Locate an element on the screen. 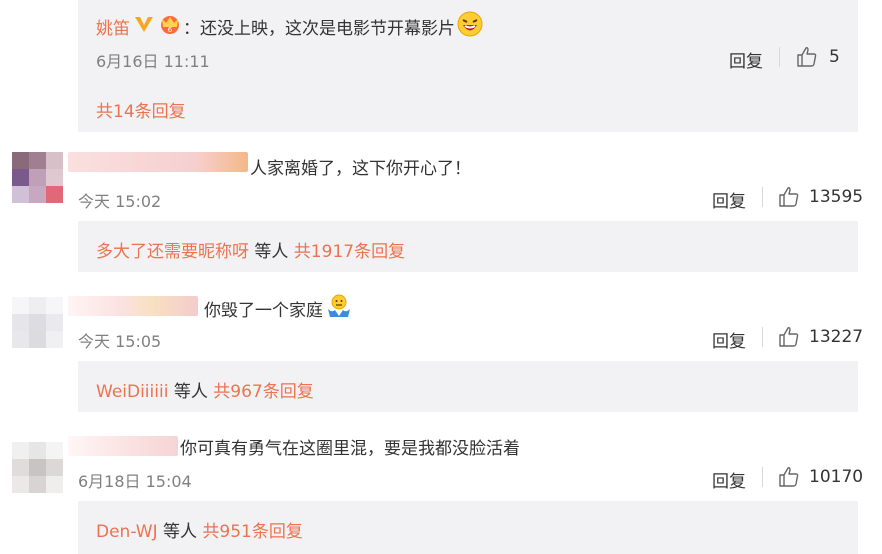 The image size is (882, 554). like-count: 10170 is located at coordinates (836, 477).